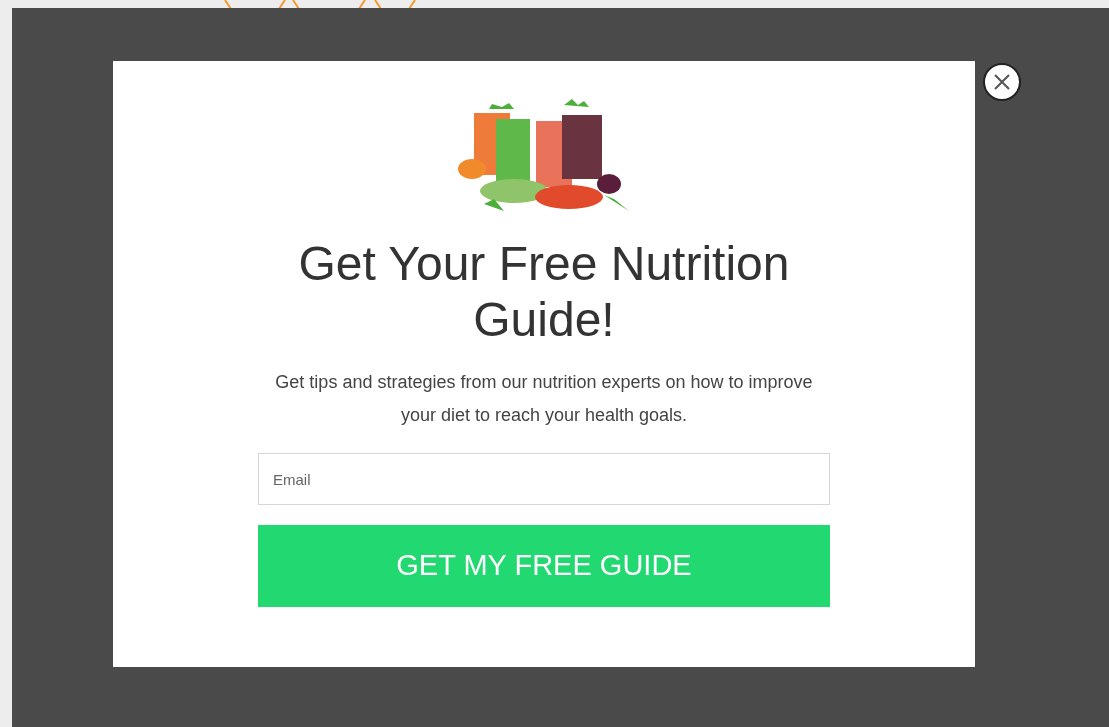 This screenshot has width=1109, height=727. What do you see at coordinates (544, 292) in the screenshot?
I see `popup-heading: Get Your Free Nutrition Guide!` at bounding box center [544, 292].